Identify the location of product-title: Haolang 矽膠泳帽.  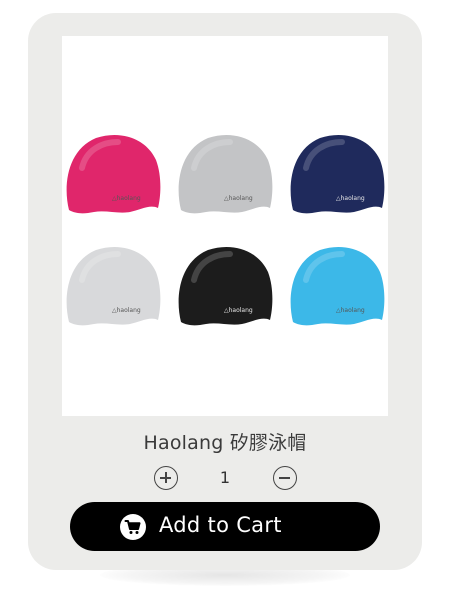
(225, 443).